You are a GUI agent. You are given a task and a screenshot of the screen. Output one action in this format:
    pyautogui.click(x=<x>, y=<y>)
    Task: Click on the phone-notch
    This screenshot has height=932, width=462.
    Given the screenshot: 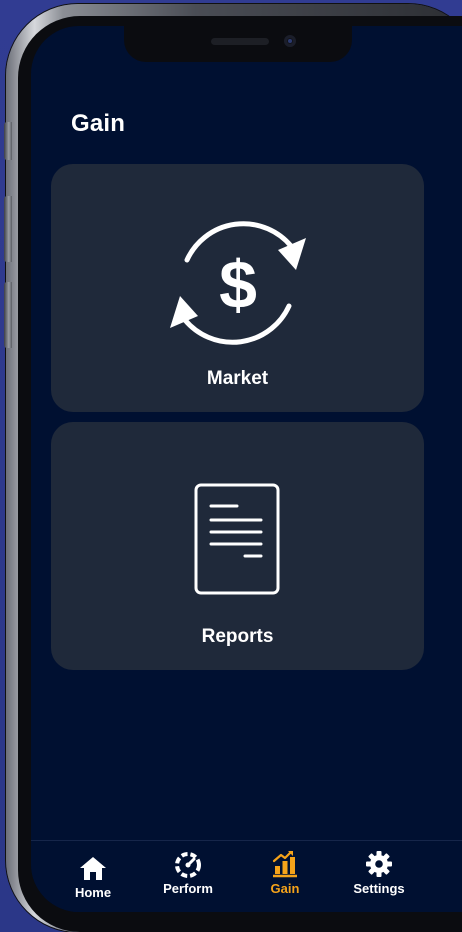 What is the action you would take?
    pyautogui.click(x=238, y=44)
    